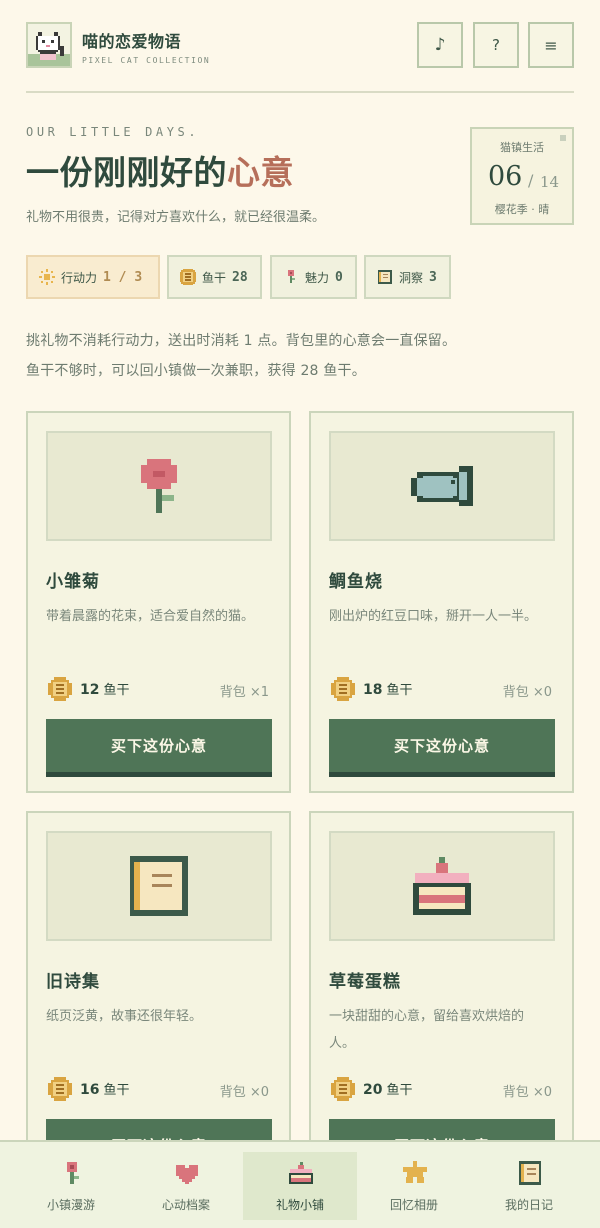 The width and height of the screenshot is (600, 1228). Describe the element at coordinates (185, 1205) in the screenshot. I see `nav-item-label: 心动档案` at that location.